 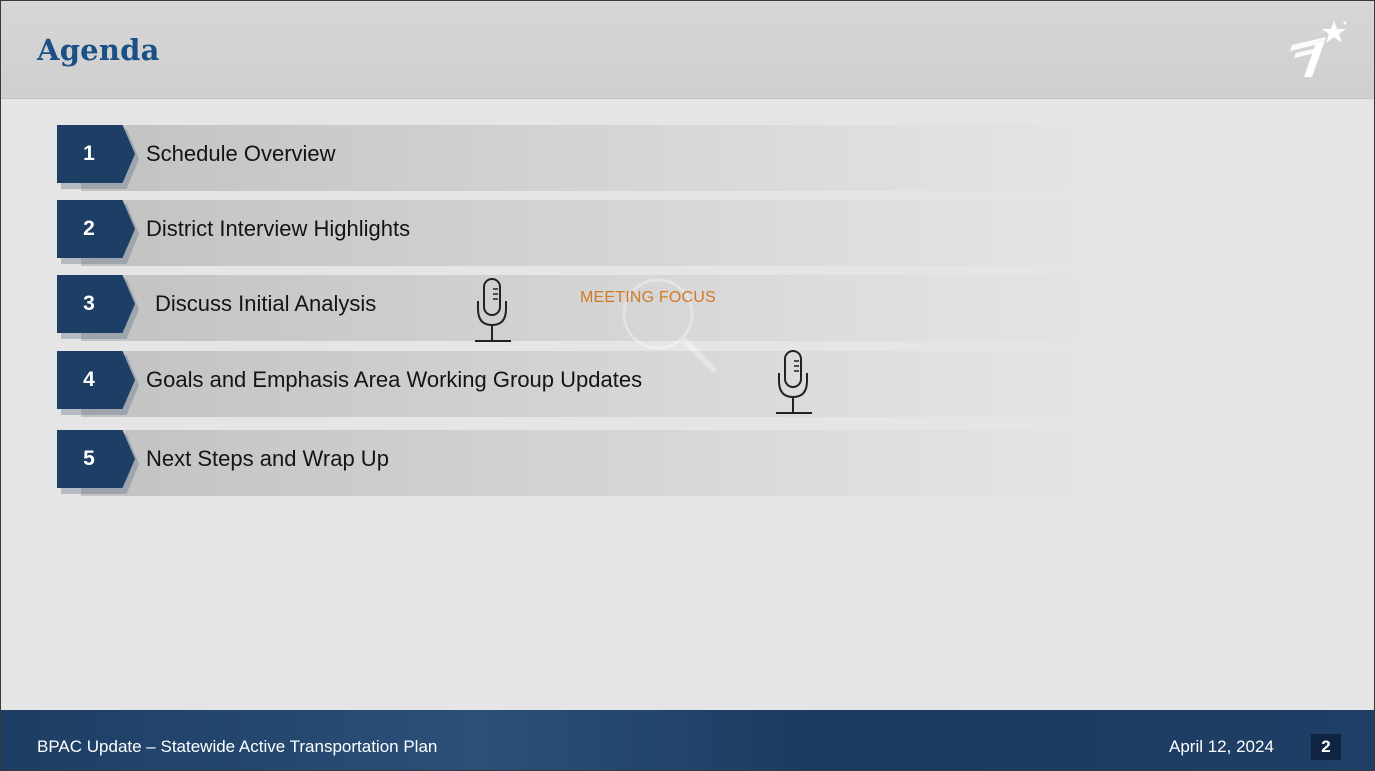 What do you see at coordinates (266, 303) in the screenshot?
I see `agenda-label: Discuss Initial Analysis` at bounding box center [266, 303].